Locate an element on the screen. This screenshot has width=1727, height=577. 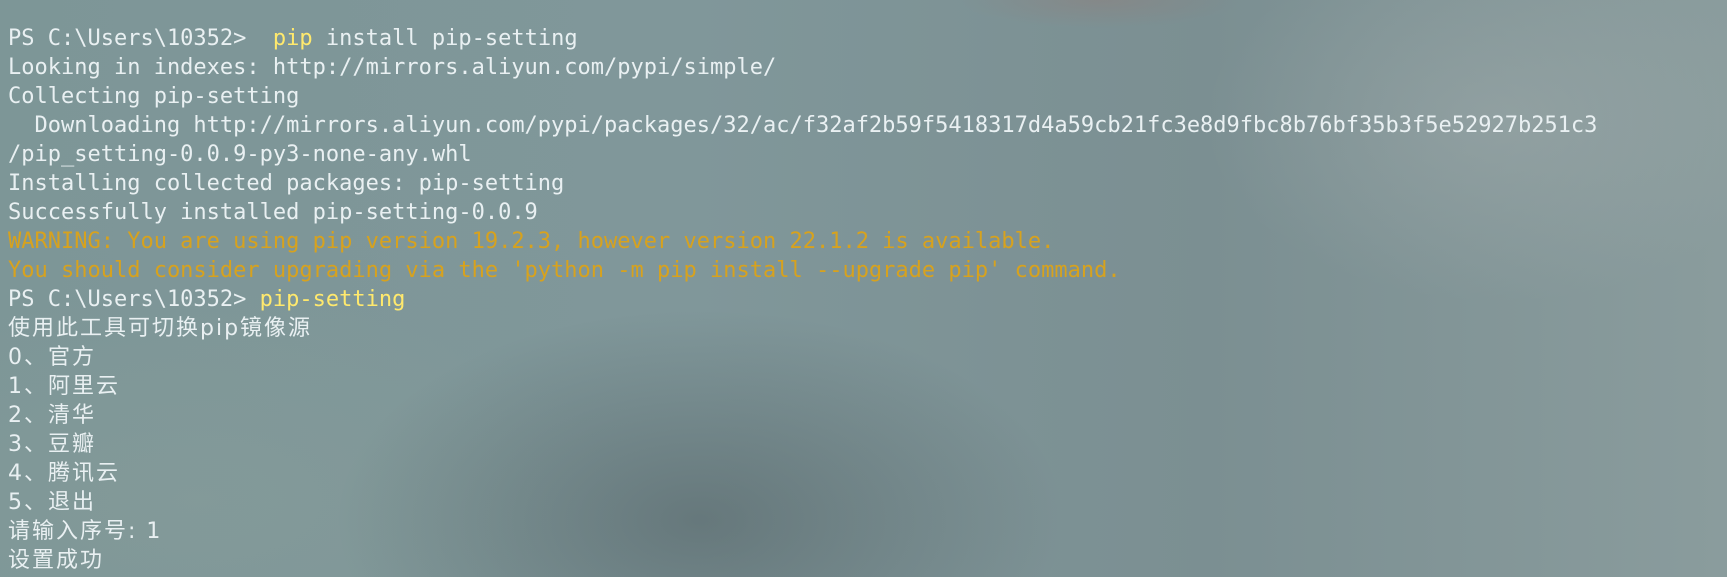
menu-option: 2、清华 is located at coordinates (52, 415).